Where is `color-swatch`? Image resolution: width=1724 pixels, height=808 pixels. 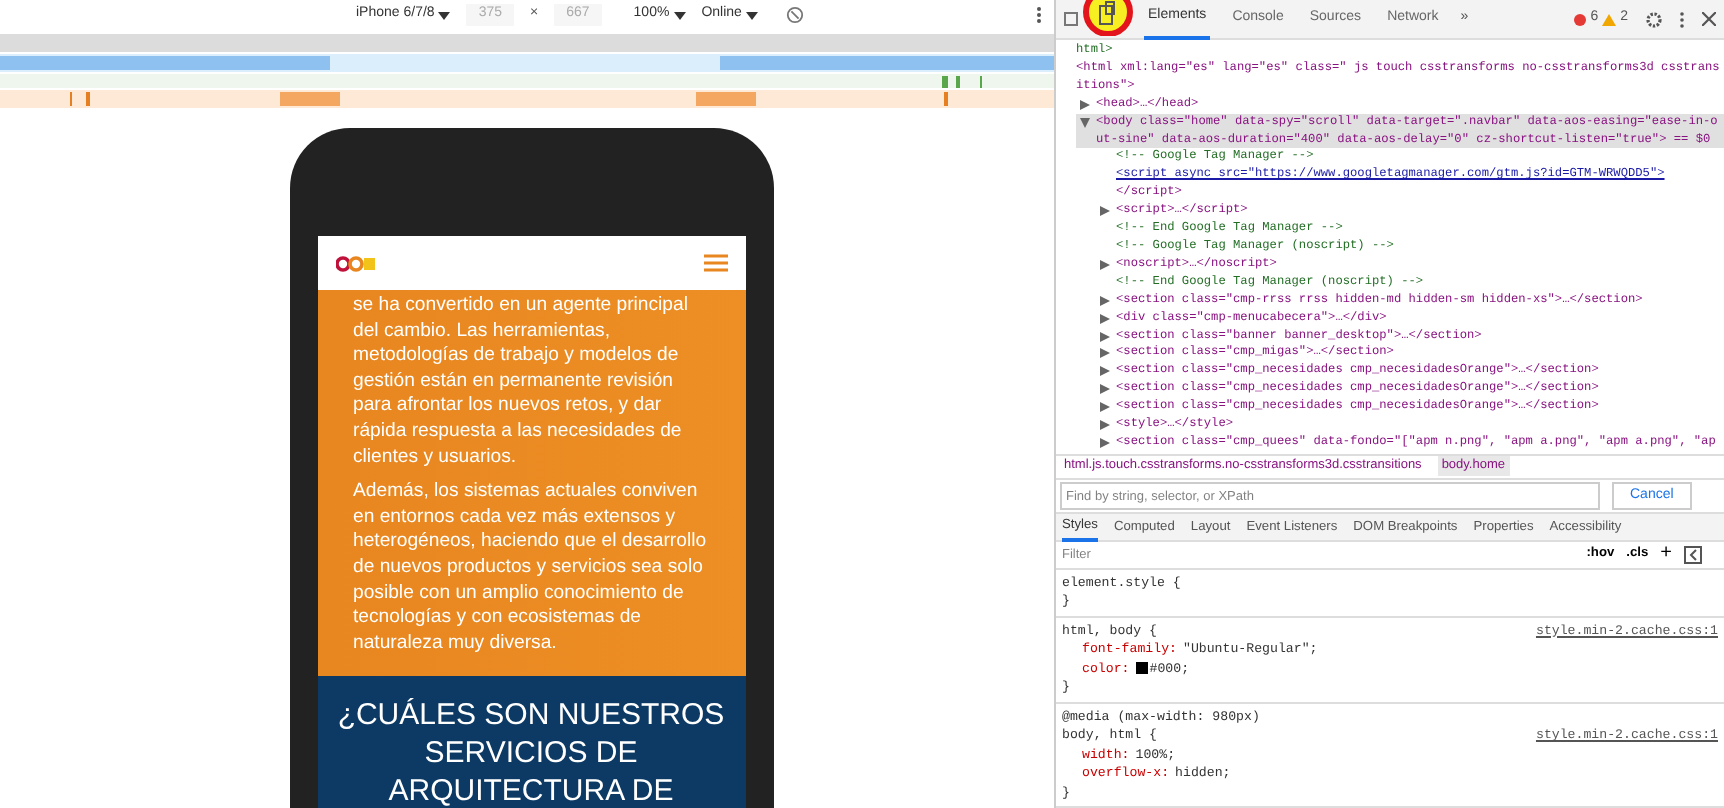 color-swatch is located at coordinates (1141, 668).